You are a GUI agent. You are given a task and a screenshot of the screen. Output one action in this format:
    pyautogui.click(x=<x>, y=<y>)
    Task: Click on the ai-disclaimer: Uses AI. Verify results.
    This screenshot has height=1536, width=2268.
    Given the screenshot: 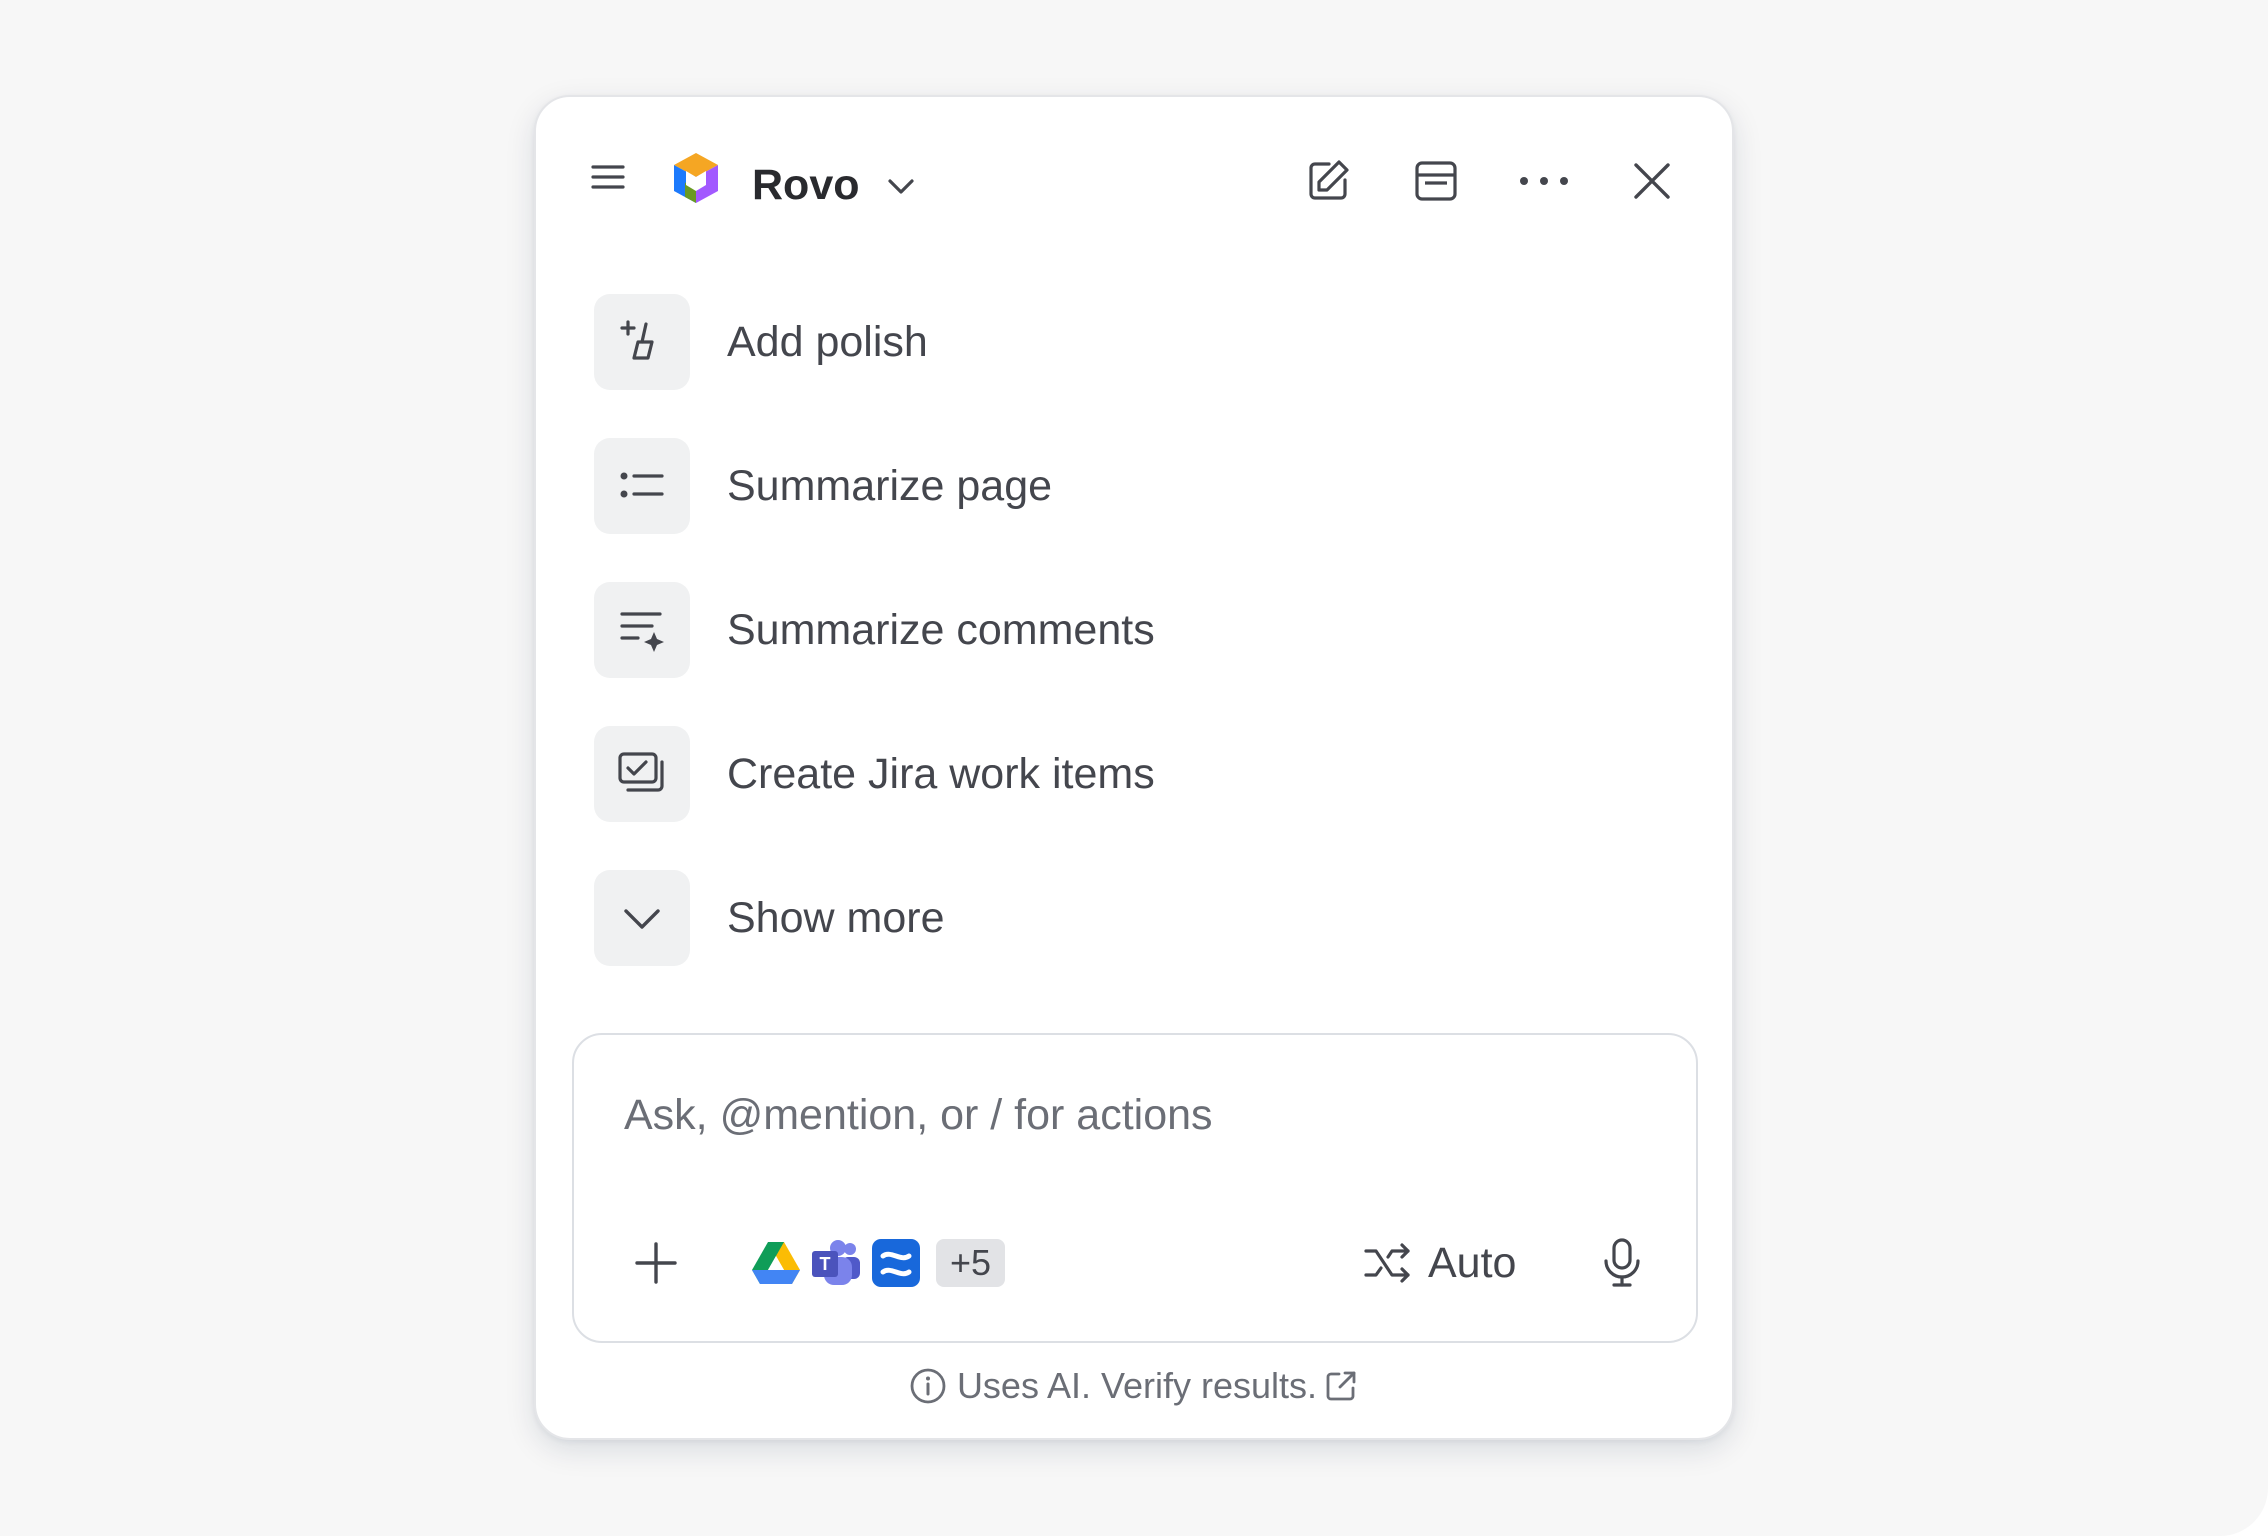 What is the action you would take?
    pyautogui.click(x=1134, y=1386)
    